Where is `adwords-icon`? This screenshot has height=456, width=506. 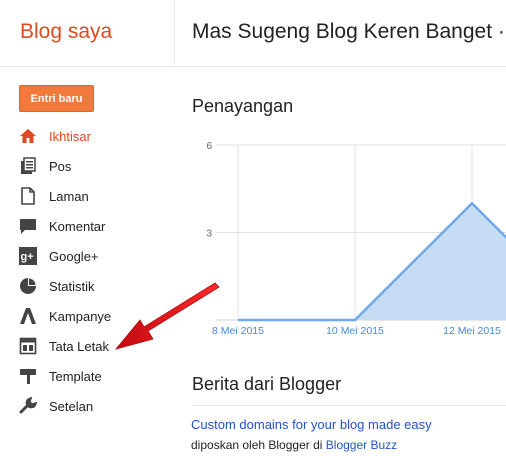
adwords-icon is located at coordinates (28, 316).